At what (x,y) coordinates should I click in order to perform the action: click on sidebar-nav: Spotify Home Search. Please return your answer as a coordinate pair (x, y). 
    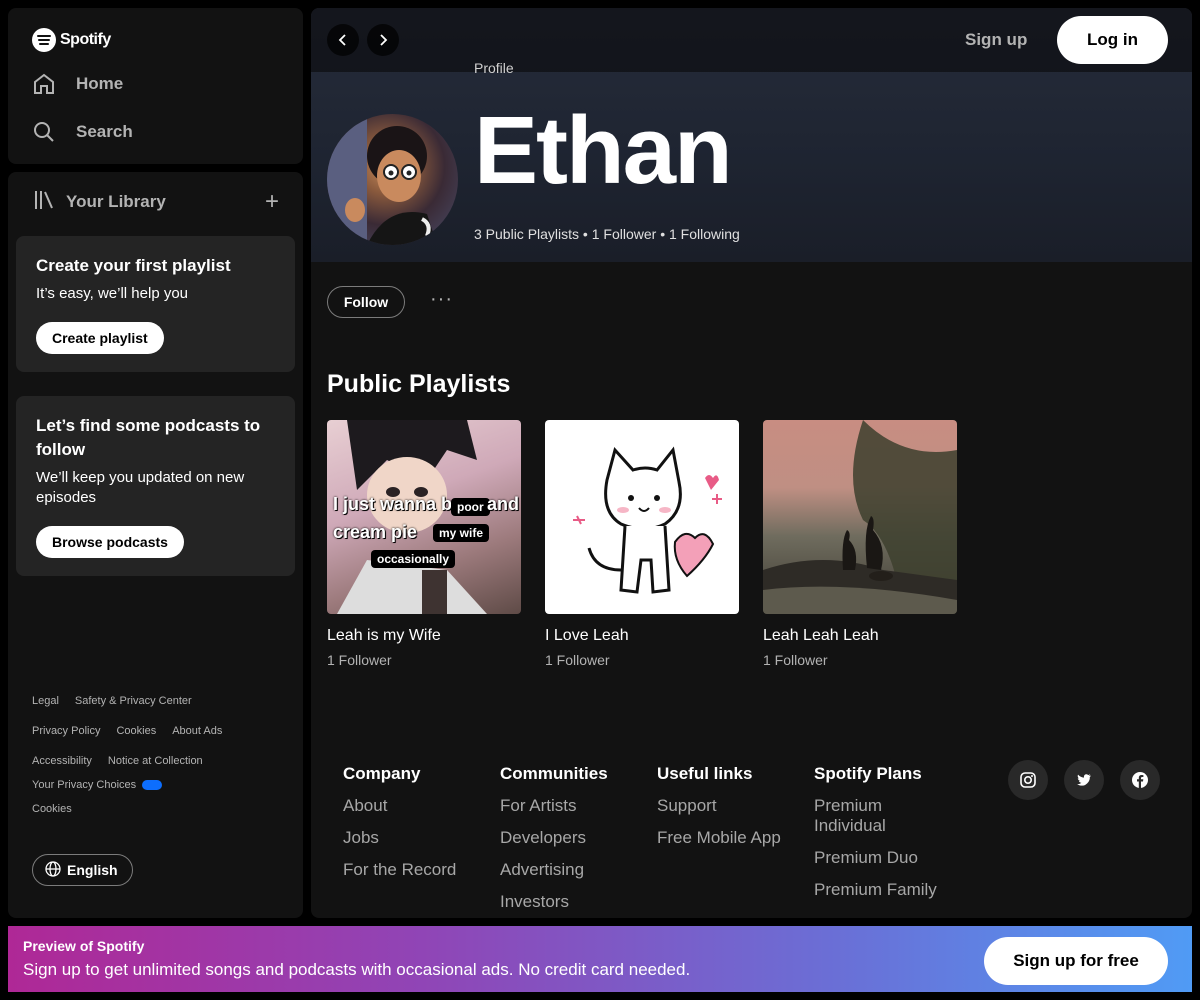
    Looking at the image, I should click on (155, 86).